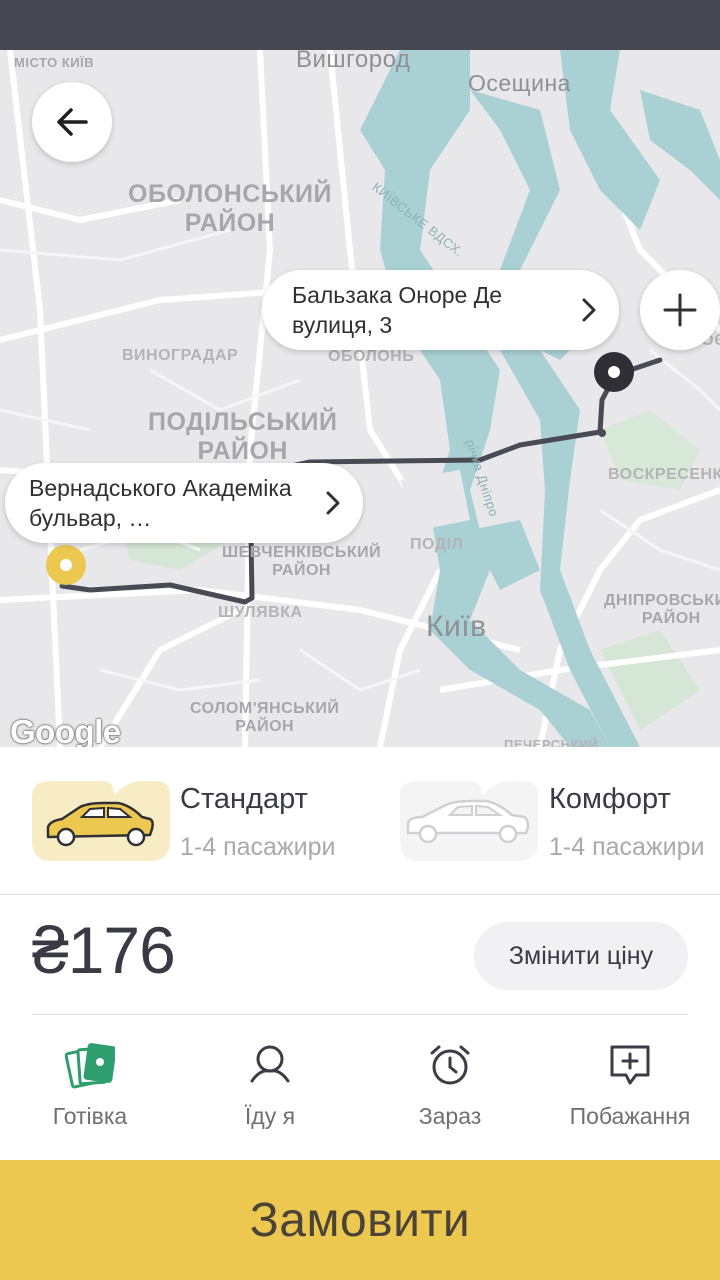  Describe the element at coordinates (353, 61) in the screenshot. I see `map-label-vyshhorod: Вишгород` at that location.